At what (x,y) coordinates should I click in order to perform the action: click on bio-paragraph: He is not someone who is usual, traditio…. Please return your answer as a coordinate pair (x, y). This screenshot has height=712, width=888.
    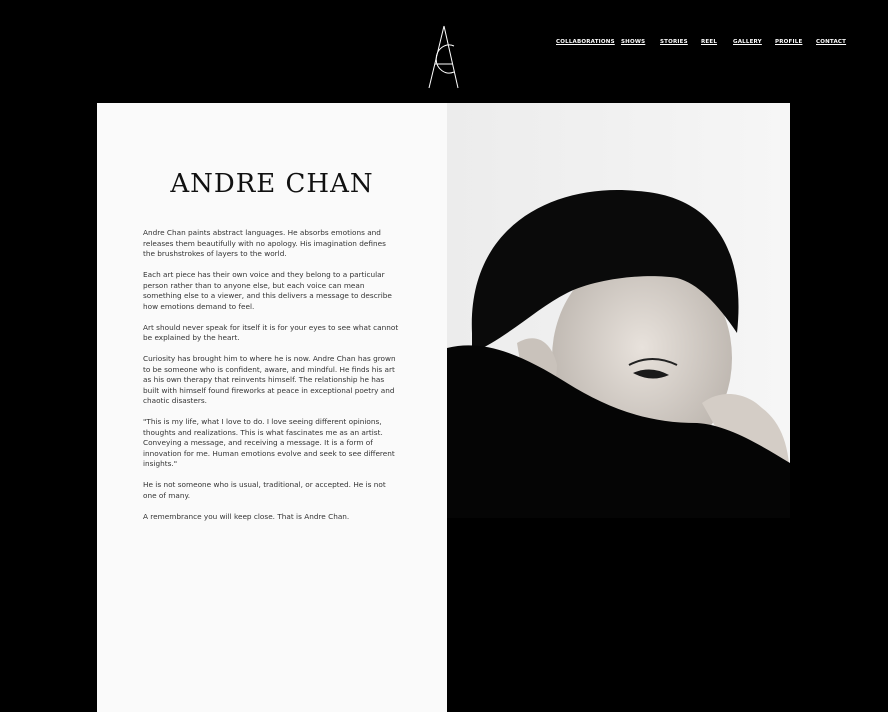
    Looking at the image, I should click on (264, 490).